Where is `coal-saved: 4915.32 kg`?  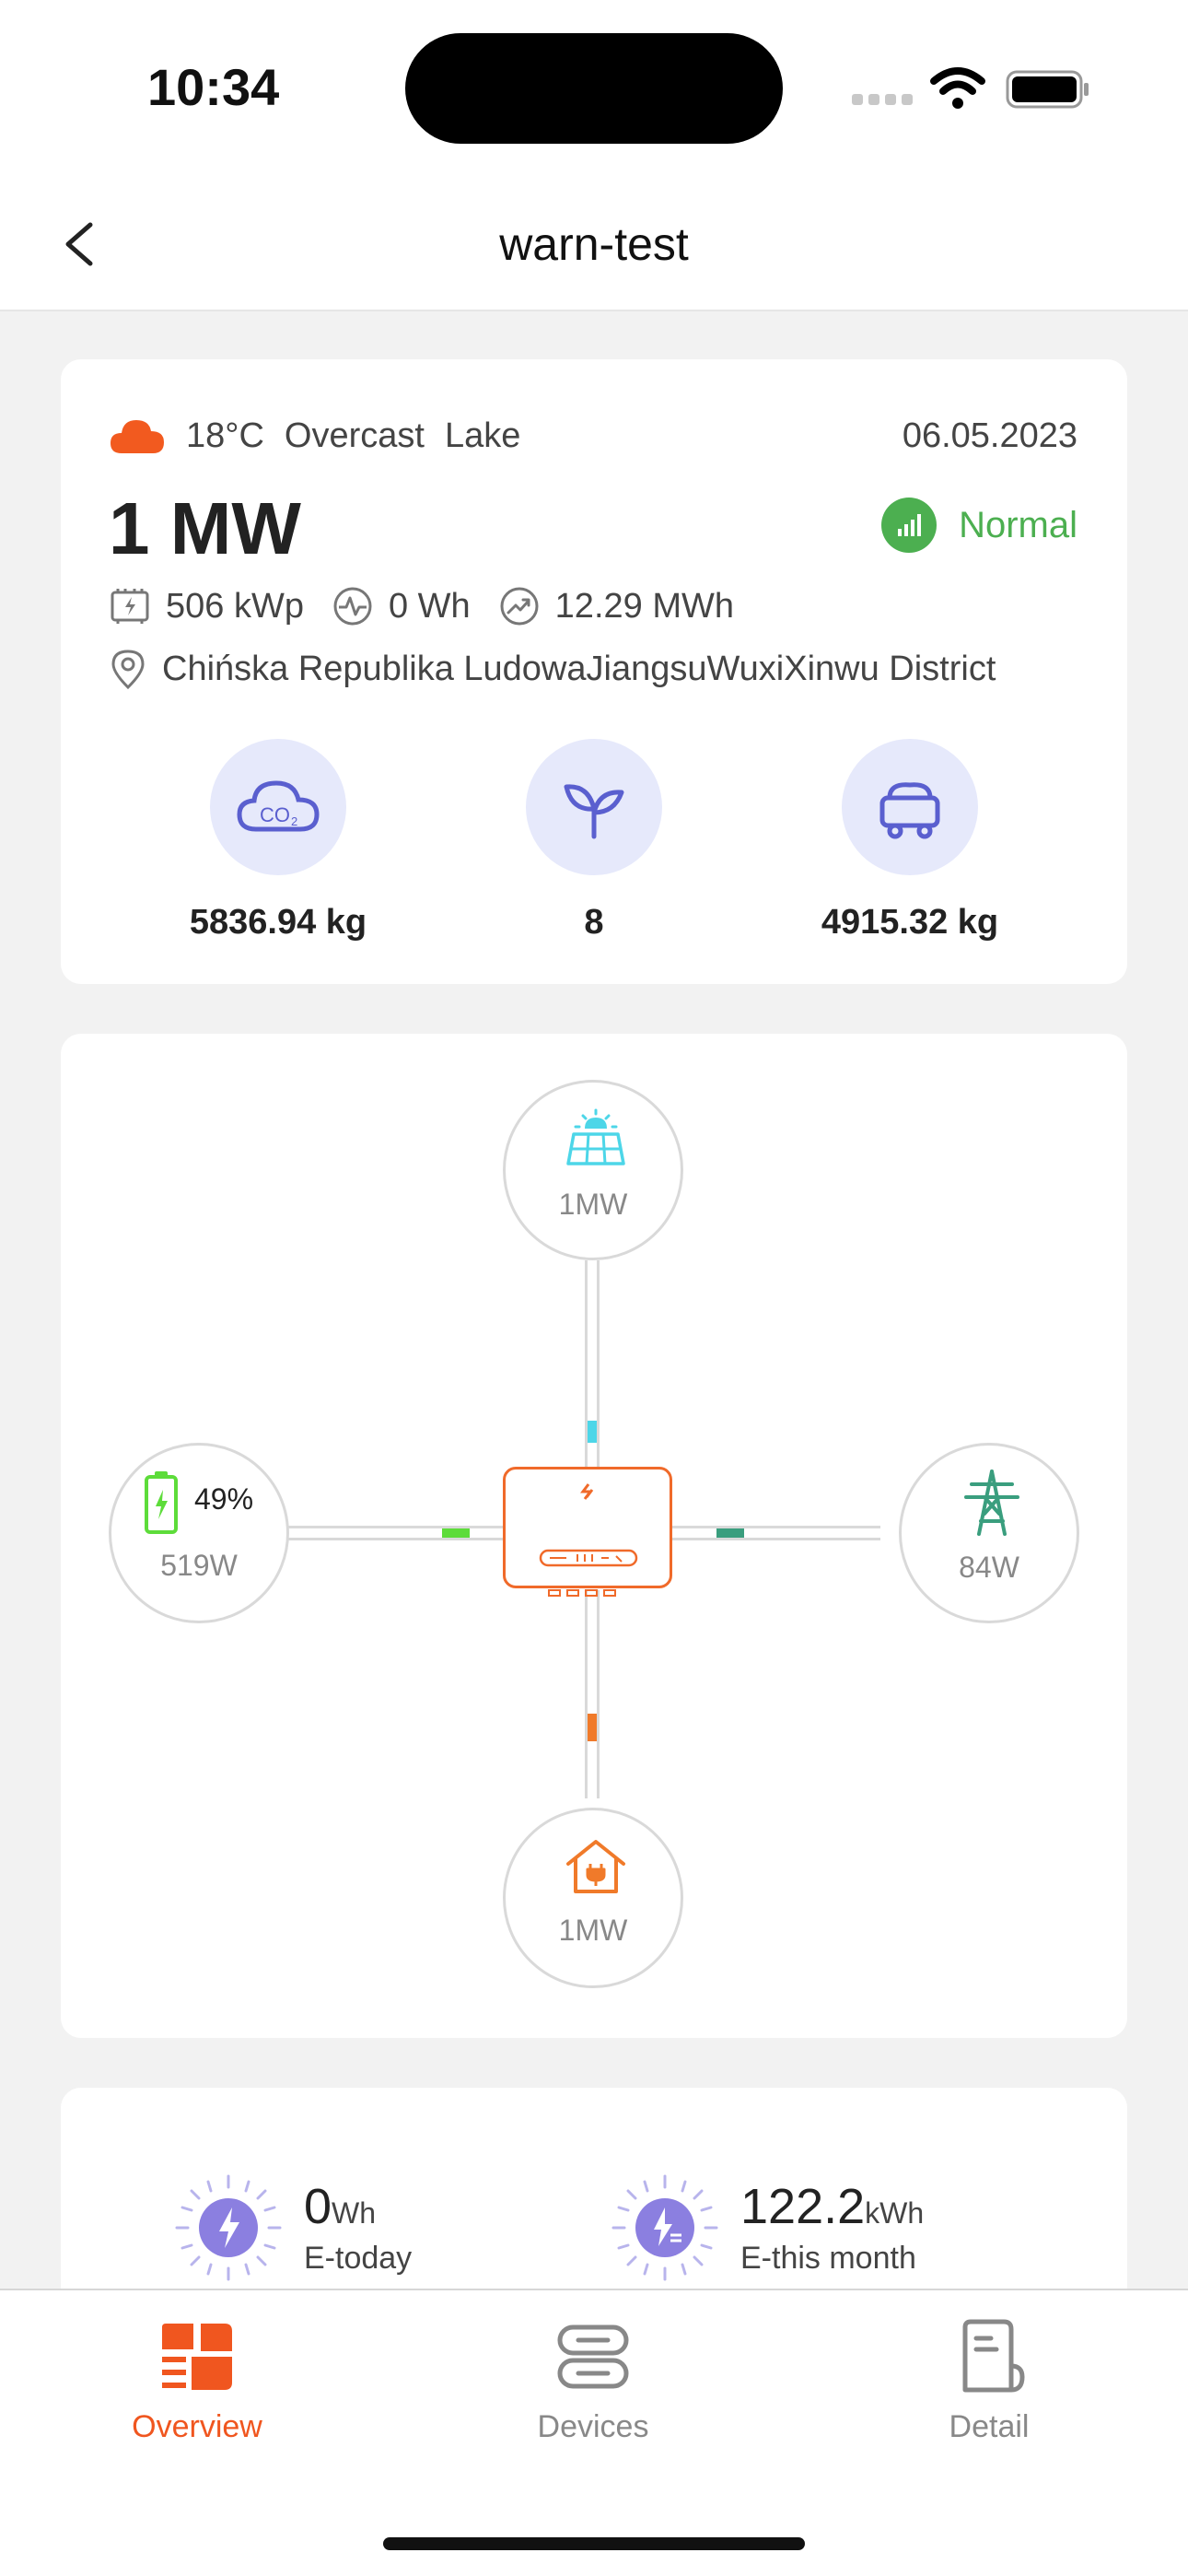
coal-saved: 4915.32 kg is located at coordinates (910, 841).